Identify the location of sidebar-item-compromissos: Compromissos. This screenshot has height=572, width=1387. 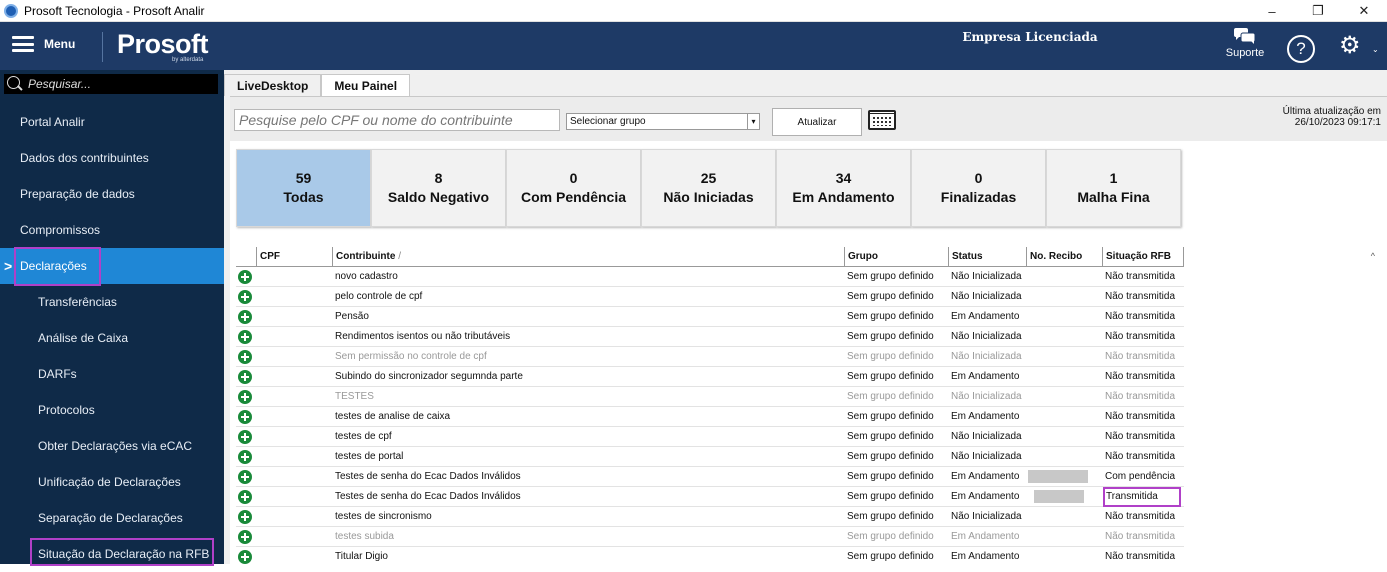
(112, 230).